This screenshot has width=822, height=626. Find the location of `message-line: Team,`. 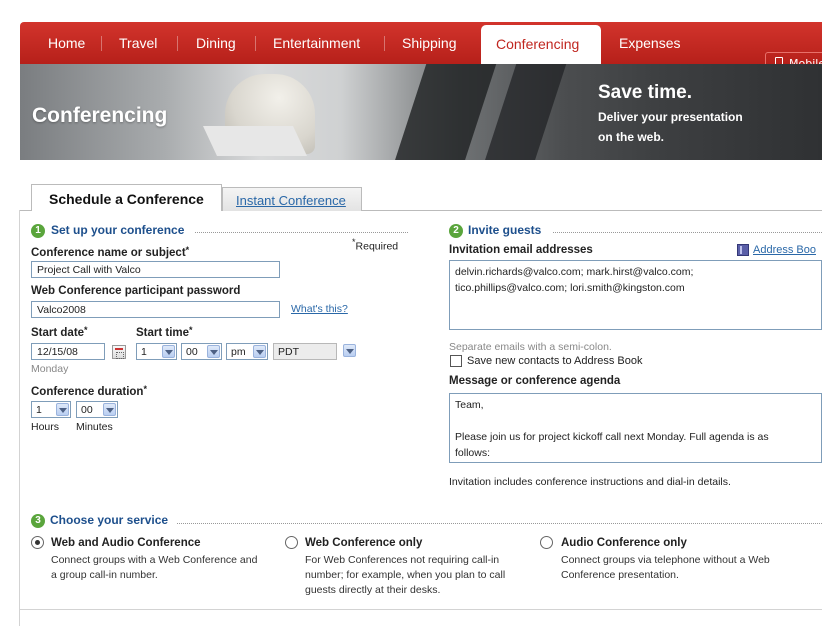

message-line: Team, is located at coordinates (469, 405).